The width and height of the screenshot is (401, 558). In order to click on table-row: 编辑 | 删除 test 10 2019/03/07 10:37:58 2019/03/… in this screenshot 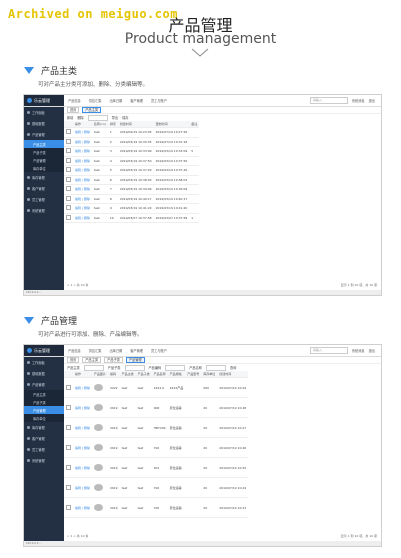, I will do `click(132, 218)`.